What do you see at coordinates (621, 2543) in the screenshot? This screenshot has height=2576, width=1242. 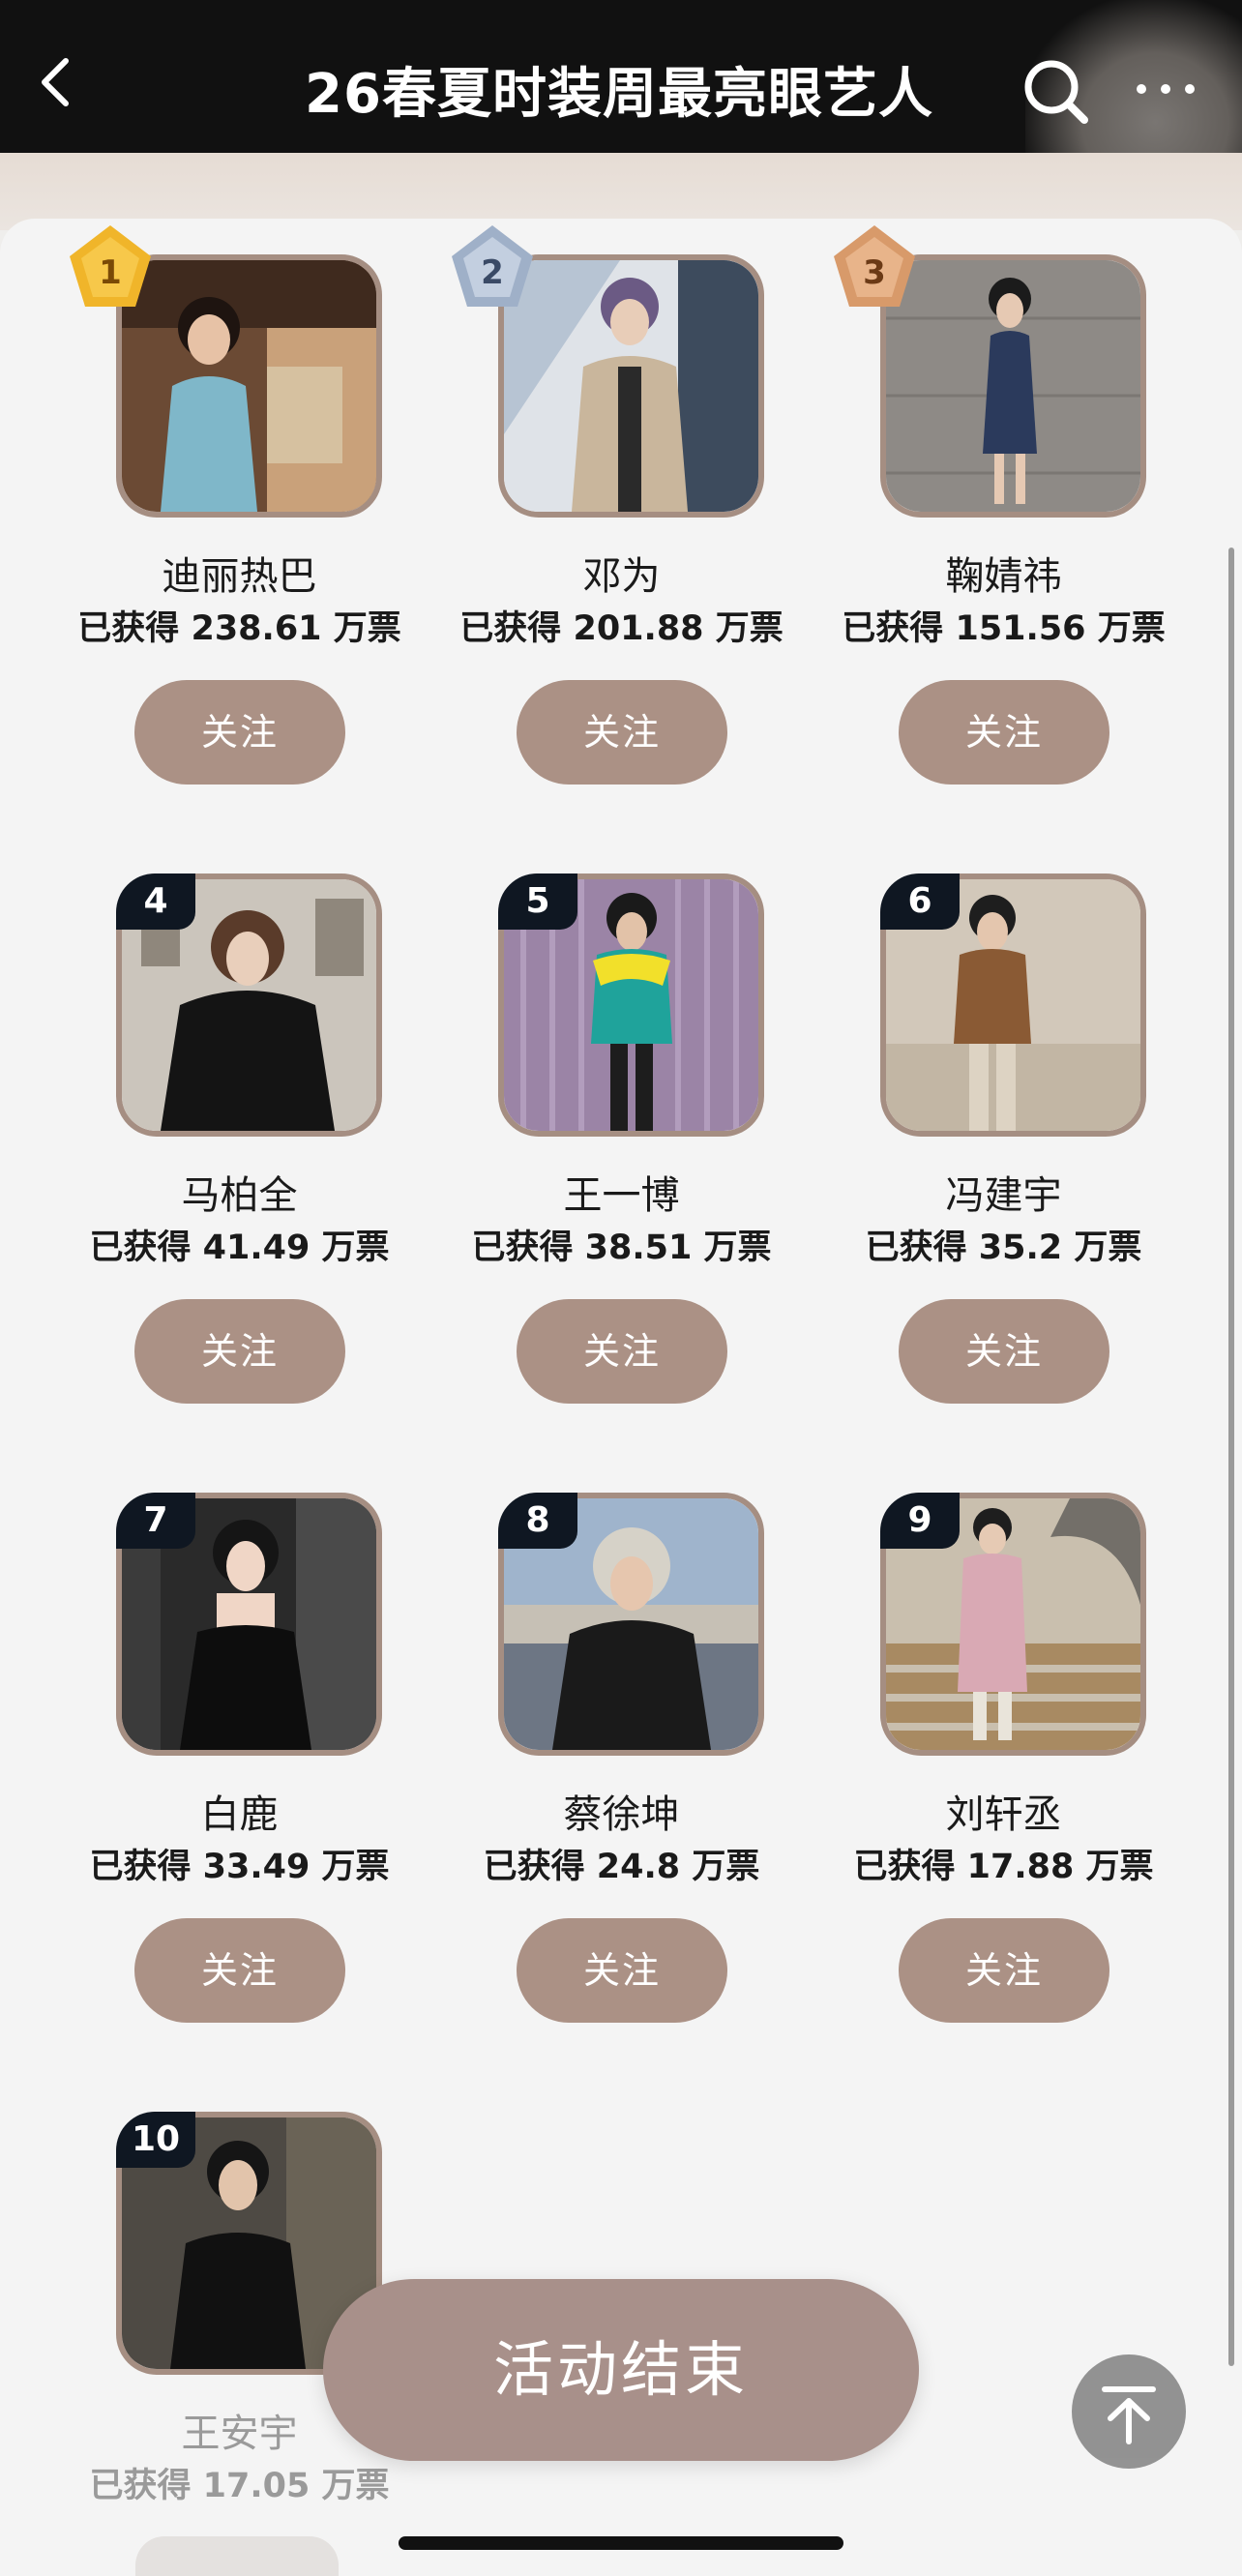 I see `home-indicator` at bounding box center [621, 2543].